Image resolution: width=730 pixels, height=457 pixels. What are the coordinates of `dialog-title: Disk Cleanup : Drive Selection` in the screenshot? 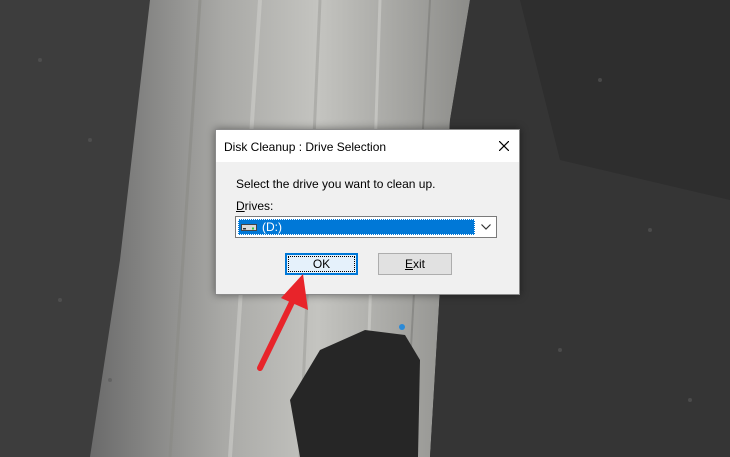 It's located at (305, 147).